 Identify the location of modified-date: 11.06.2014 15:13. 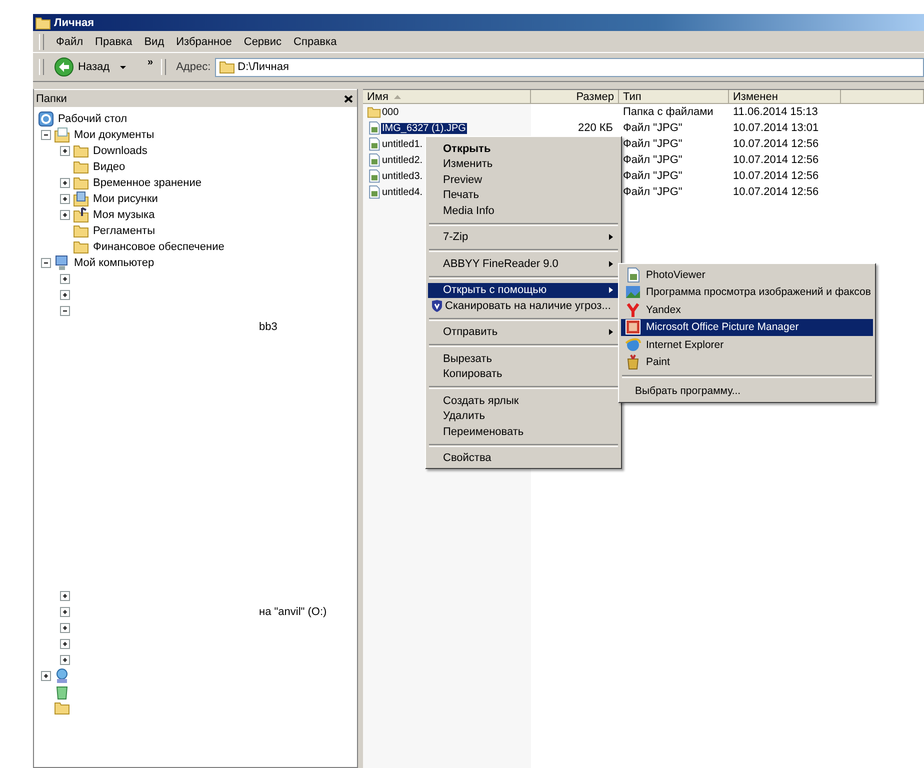
(775, 112).